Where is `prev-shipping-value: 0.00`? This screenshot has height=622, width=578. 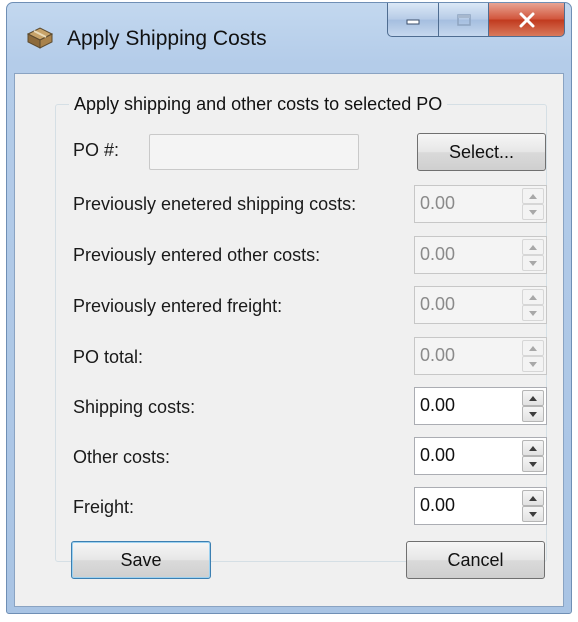
prev-shipping-value: 0.00 is located at coordinates (438, 203).